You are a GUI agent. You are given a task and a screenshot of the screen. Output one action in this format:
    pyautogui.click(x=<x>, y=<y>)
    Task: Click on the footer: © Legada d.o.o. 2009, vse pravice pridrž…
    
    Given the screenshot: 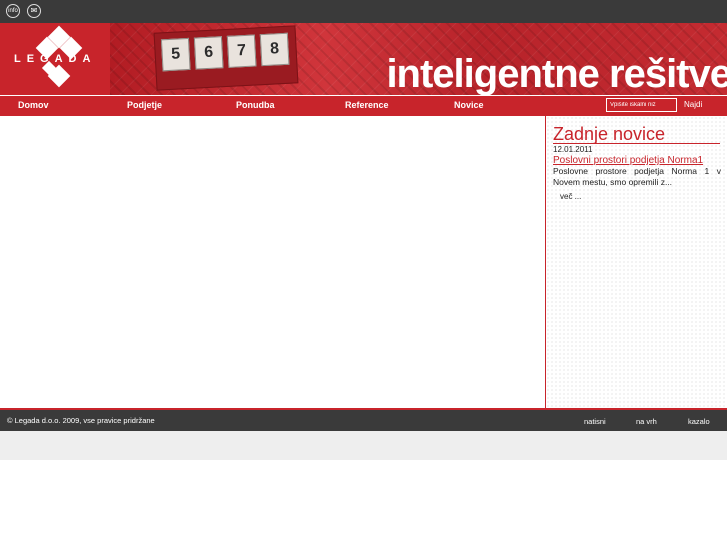 What is the action you would take?
    pyautogui.click(x=363, y=420)
    